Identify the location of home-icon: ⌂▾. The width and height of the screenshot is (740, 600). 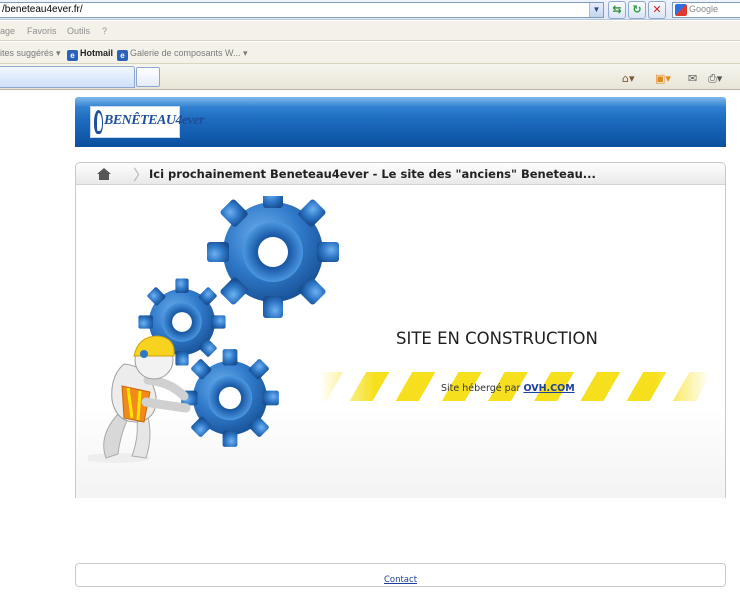
(628, 78).